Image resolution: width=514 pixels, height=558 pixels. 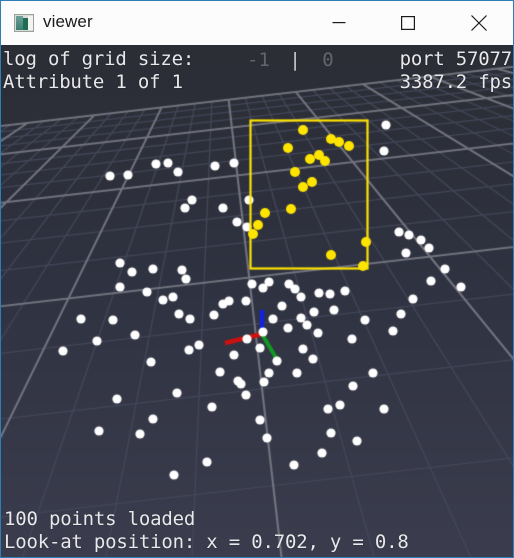 I want to click on slider-min-label: -1, so click(x=258, y=60).